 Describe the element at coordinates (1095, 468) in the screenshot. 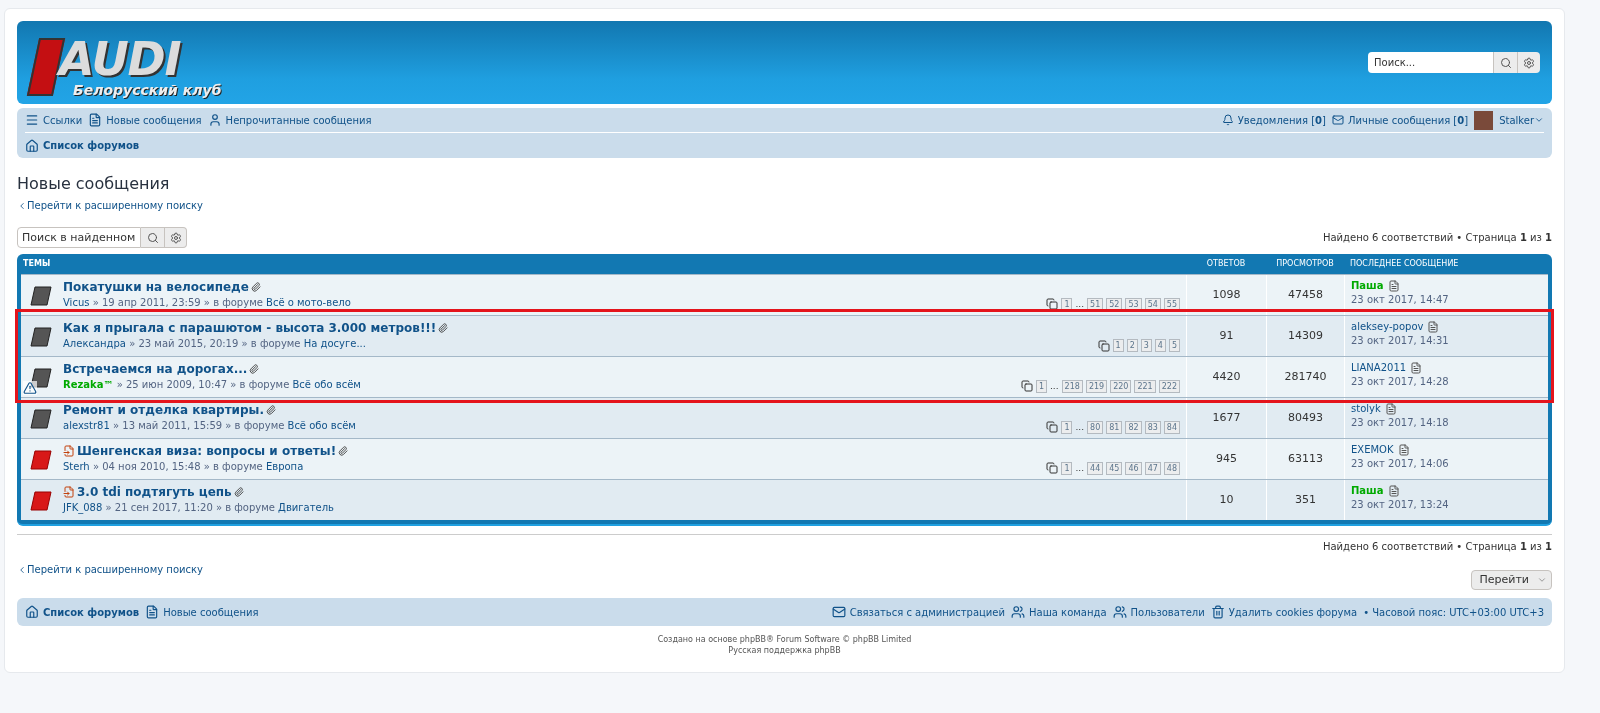

I see `page-link: 44` at that location.